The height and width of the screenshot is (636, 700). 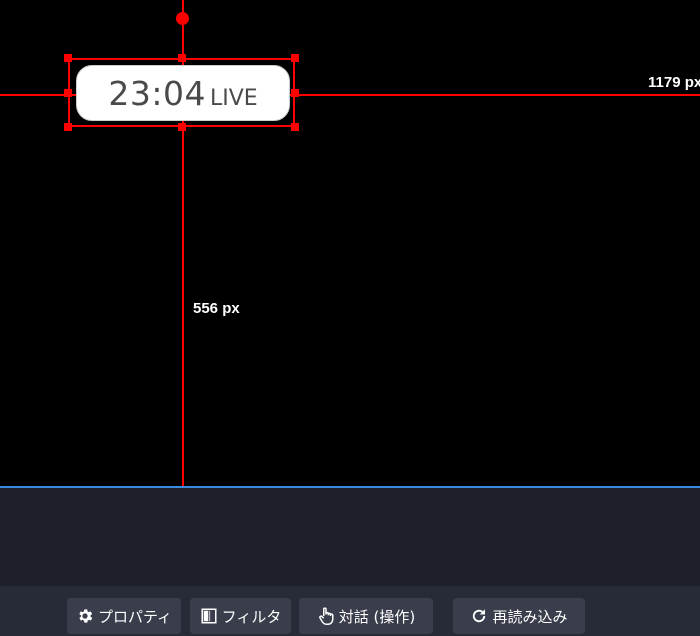 What do you see at coordinates (182, 58) in the screenshot?
I see `resize-handle-top` at bounding box center [182, 58].